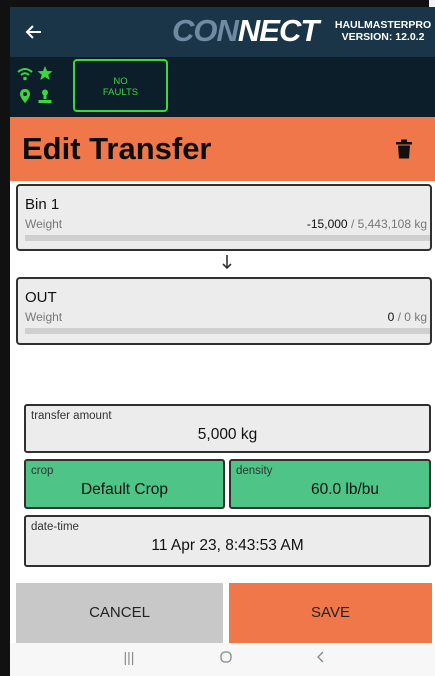  What do you see at coordinates (45, 73) in the screenshot?
I see `star-icon` at bounding box center [45, 73].